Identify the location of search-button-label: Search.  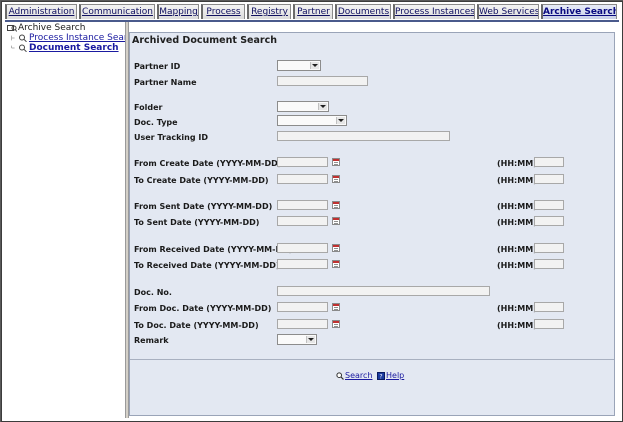
(358, 375).